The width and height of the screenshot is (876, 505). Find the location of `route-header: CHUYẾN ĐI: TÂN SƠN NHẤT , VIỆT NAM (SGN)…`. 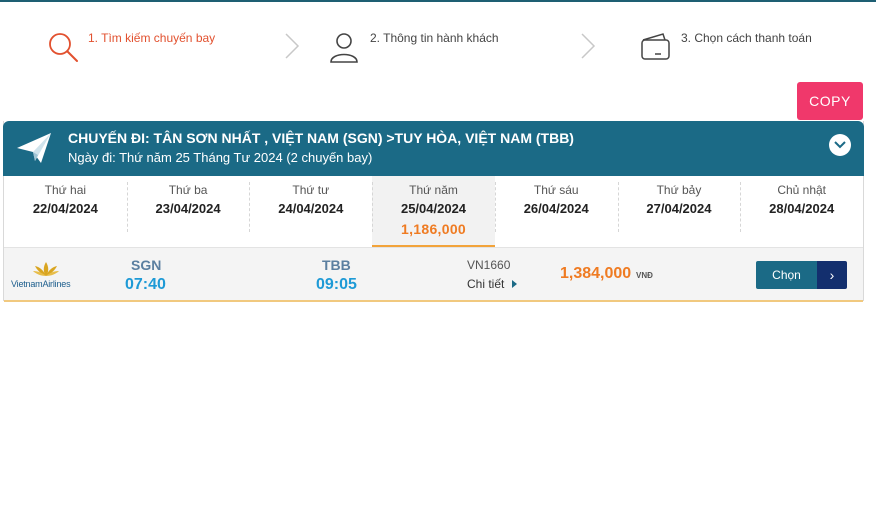

route-header: CHUYẾN ĐI: TÂN SƠN NHẤT , VIỆT NAM (SGN)… is located at coordinates (433, 148).